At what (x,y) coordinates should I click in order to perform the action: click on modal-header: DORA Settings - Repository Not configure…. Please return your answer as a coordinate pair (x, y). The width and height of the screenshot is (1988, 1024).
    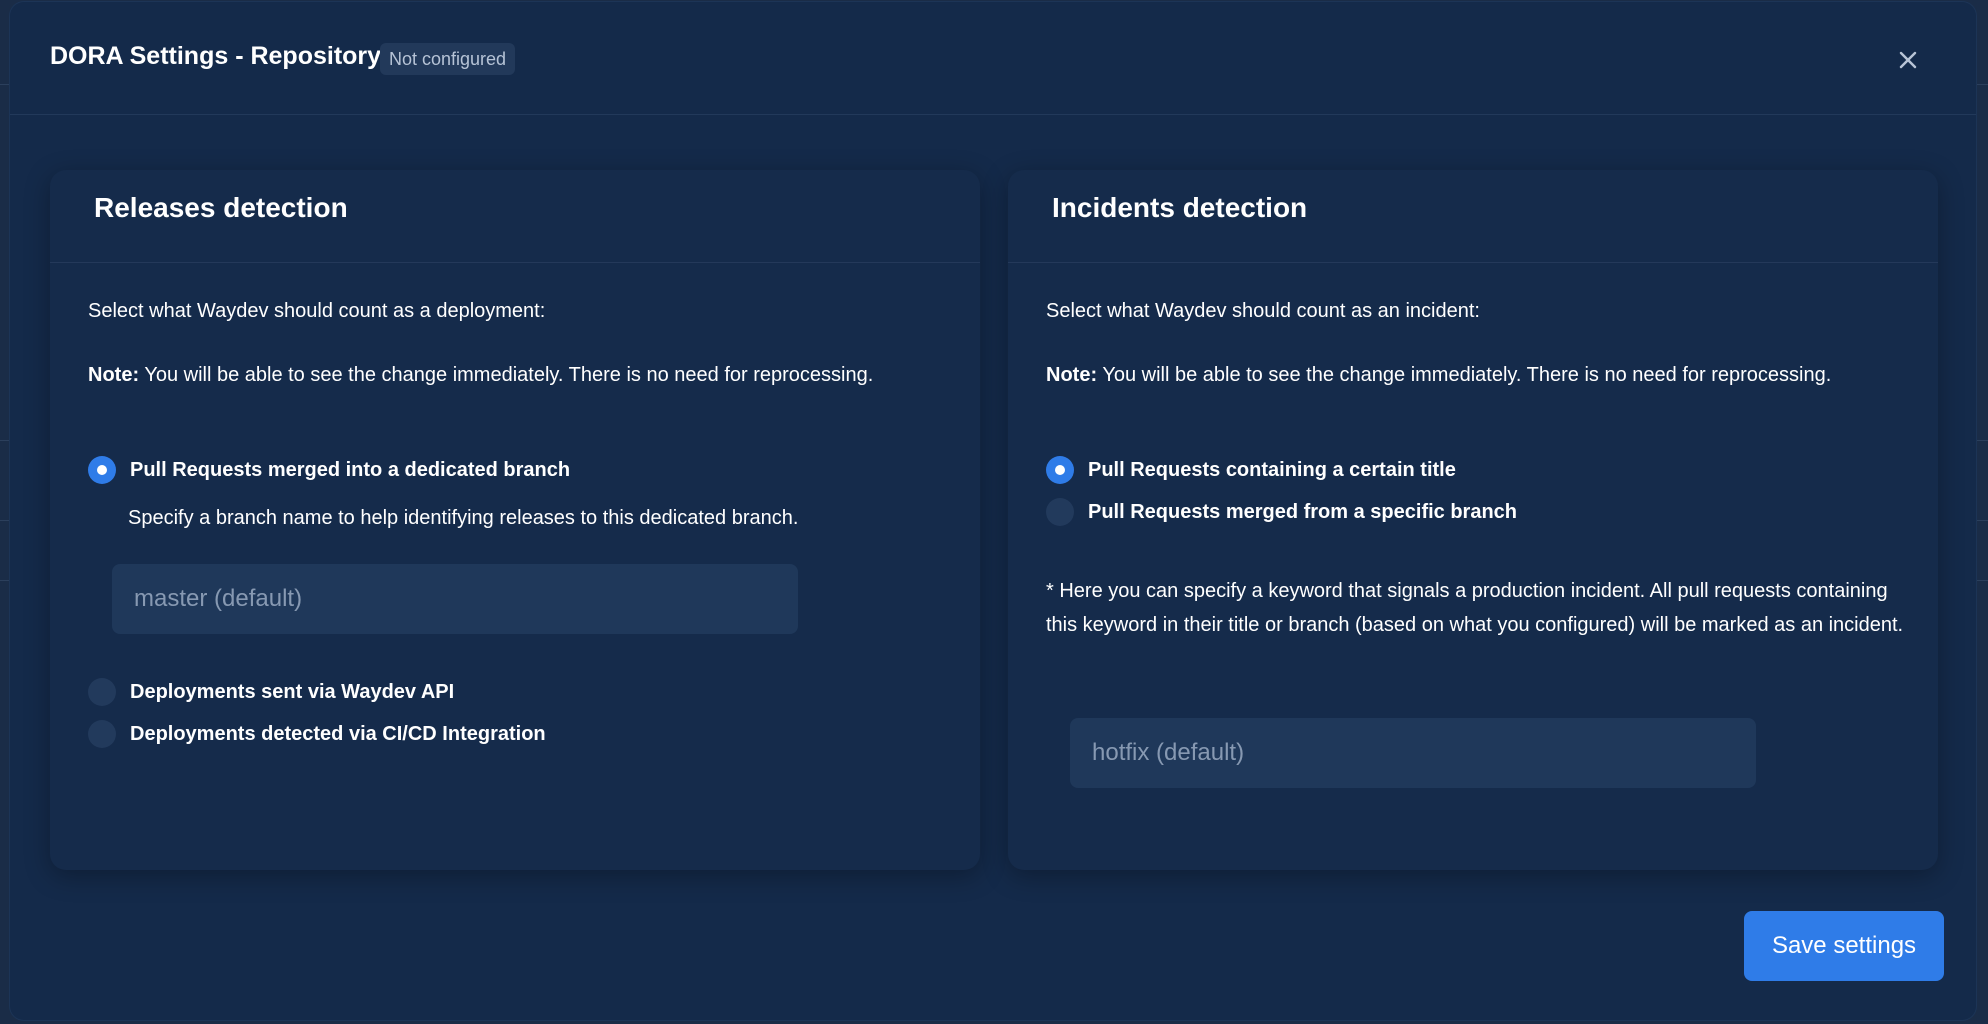
    Looking at the image, I should click on (993, 58).